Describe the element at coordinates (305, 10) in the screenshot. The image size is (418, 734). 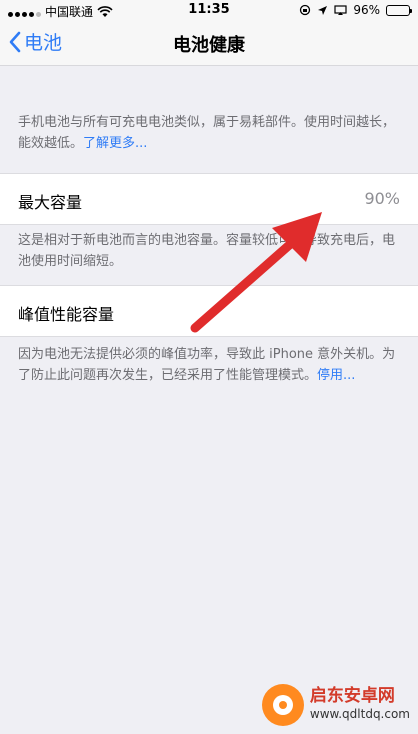
I see `orientation-lock-icon` at that location.